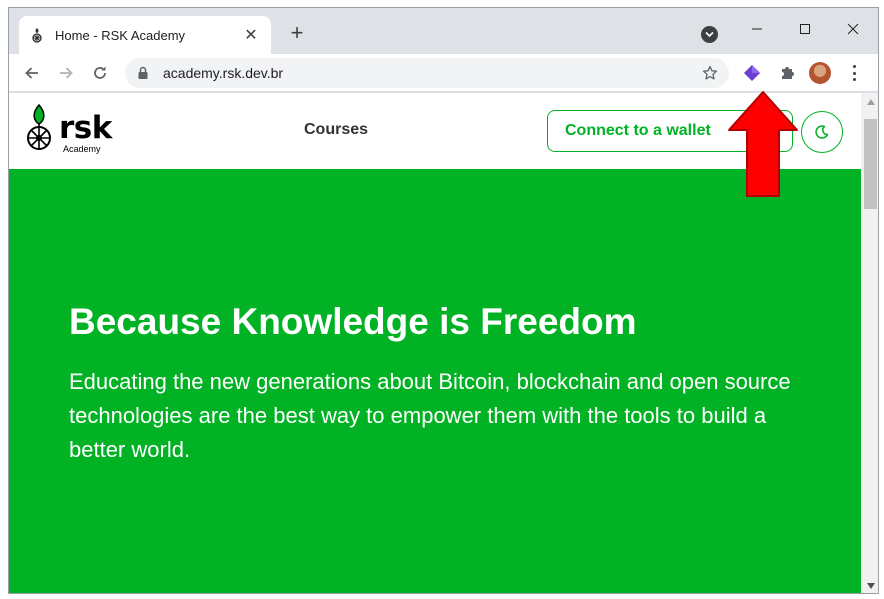 The height and width of the screenshot is (599, 884). I want to click on theme-toggle-button, so click(822, 132).